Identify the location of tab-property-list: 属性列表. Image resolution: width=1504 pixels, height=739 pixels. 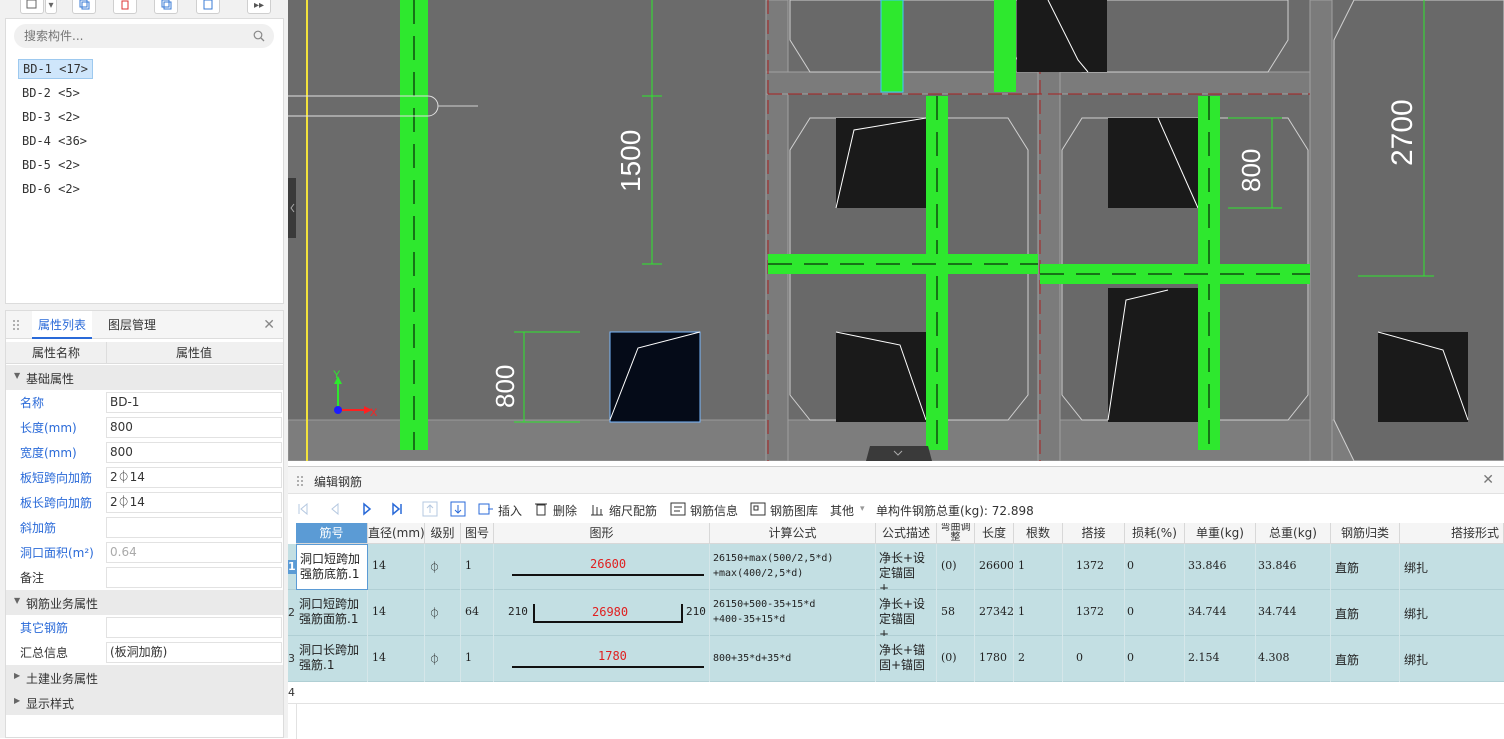
(62, 325).